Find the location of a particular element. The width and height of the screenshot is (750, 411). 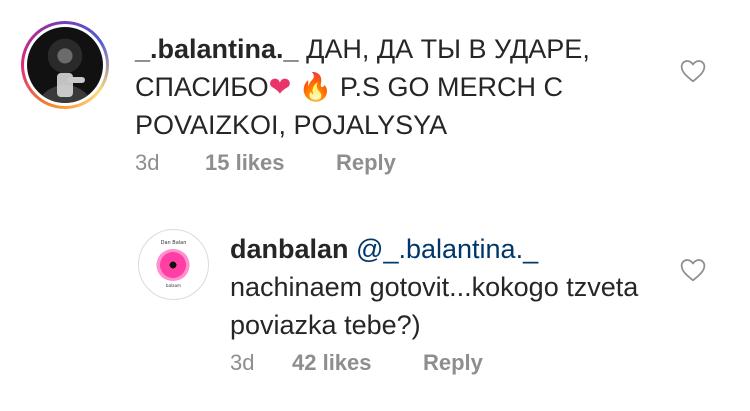

avatar-photo-detail is located at coordinates (76, 80).